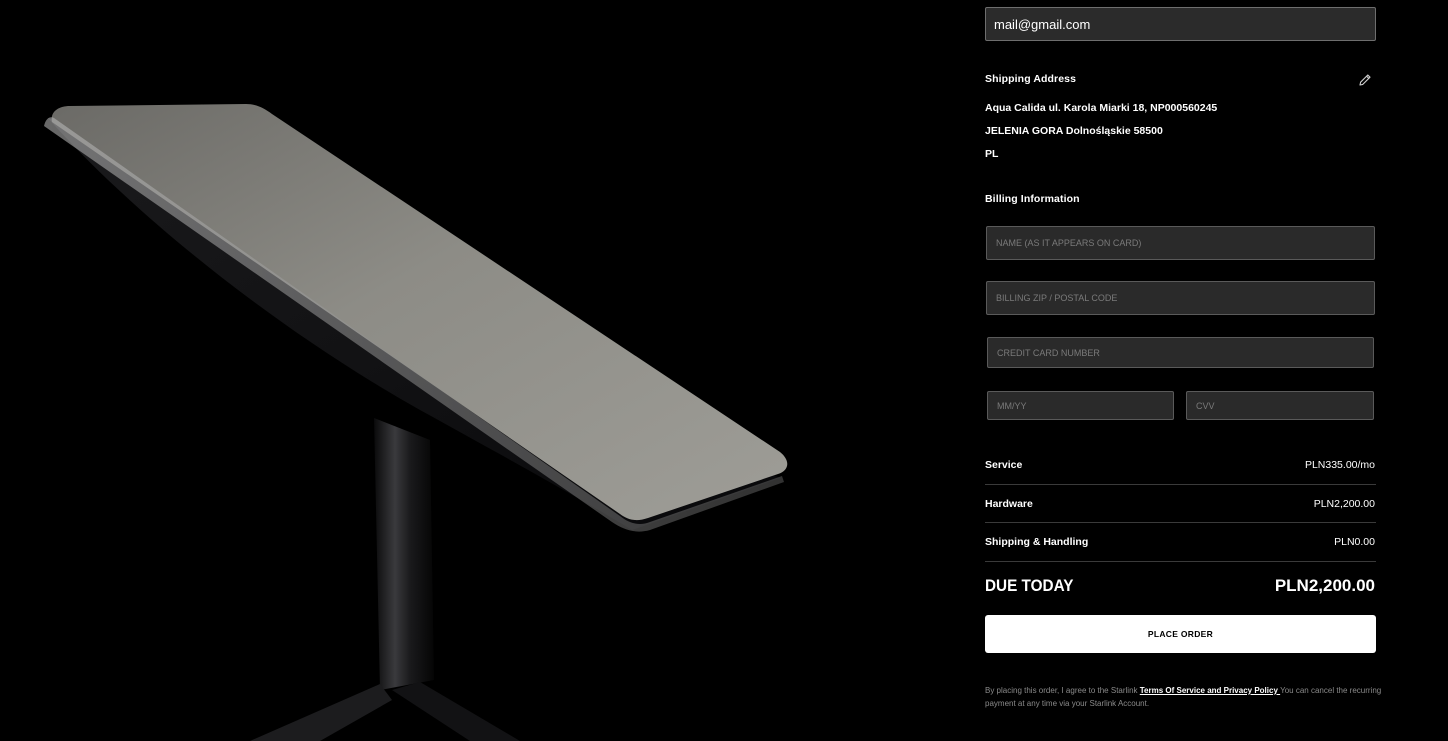  I want to click on service-price: PLN335.00/mo, so click(1339, 465).